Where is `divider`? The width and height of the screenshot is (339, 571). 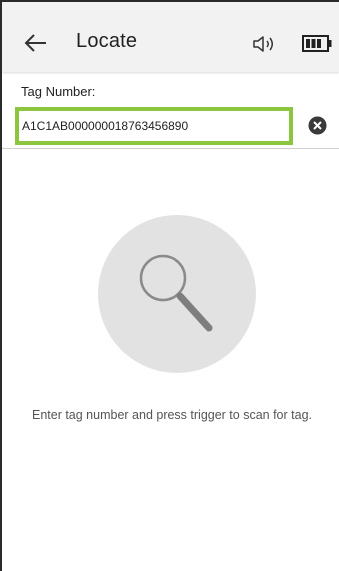 divider is located at coordinates (170, 148).